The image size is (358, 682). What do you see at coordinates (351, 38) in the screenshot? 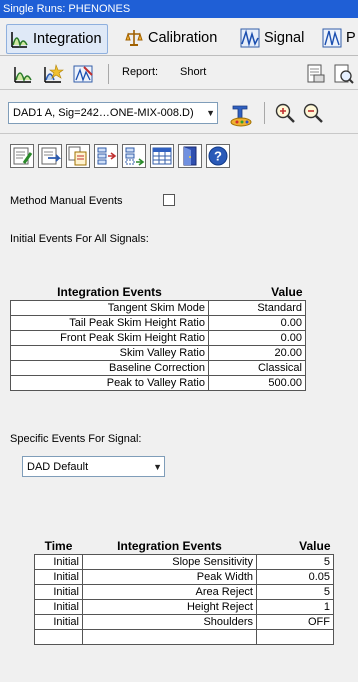
I see `tab-label: P` at bounding box center [351, 38].